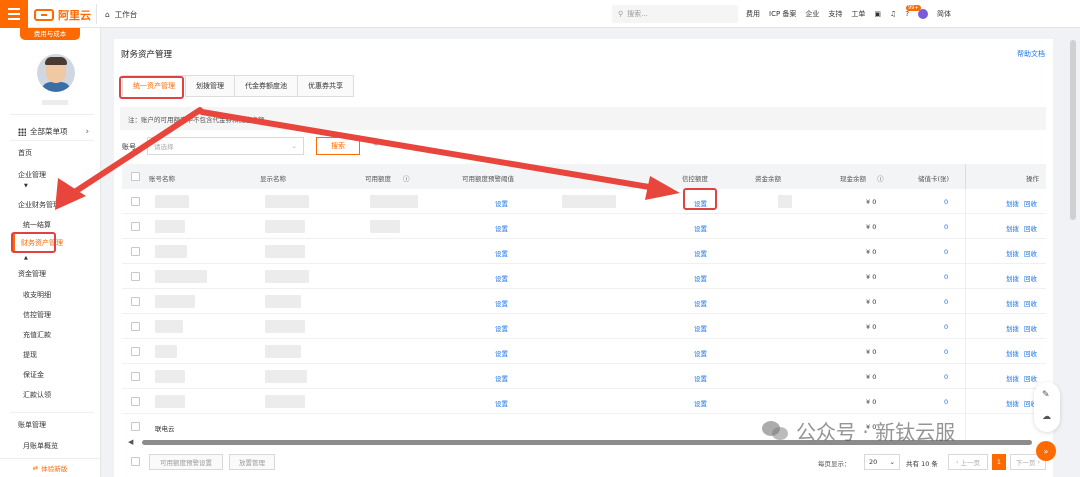 The height and width of the screenshot is (477, 1080). What do you see at coordinates (252, 462) in the screenshot?
I see `placement-button: 放置管理` at bounding box center [252, 462].